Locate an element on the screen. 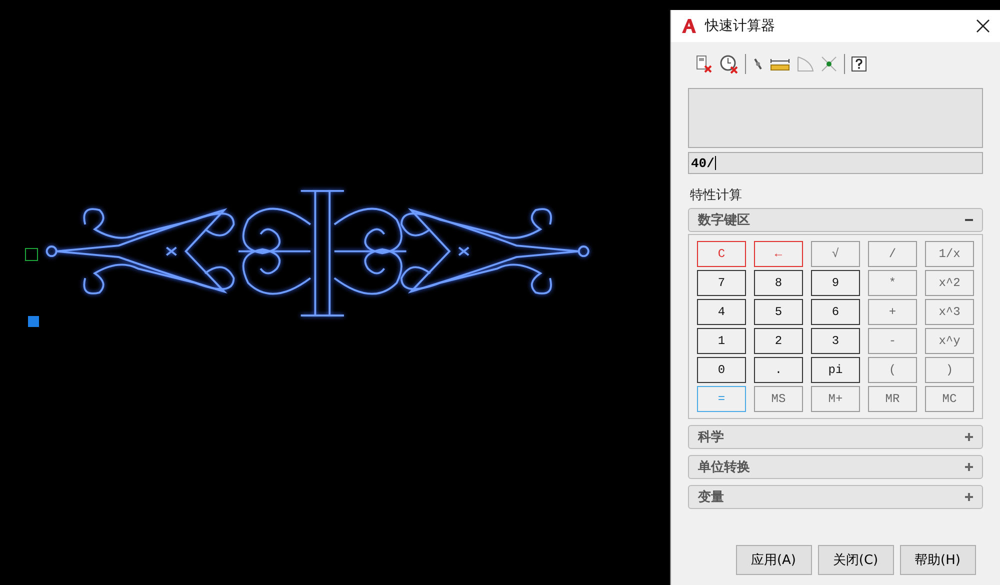 The height and width of the screenshot is (585, 1000). keypad-key: x^3 is located at coordinates (949, 312).